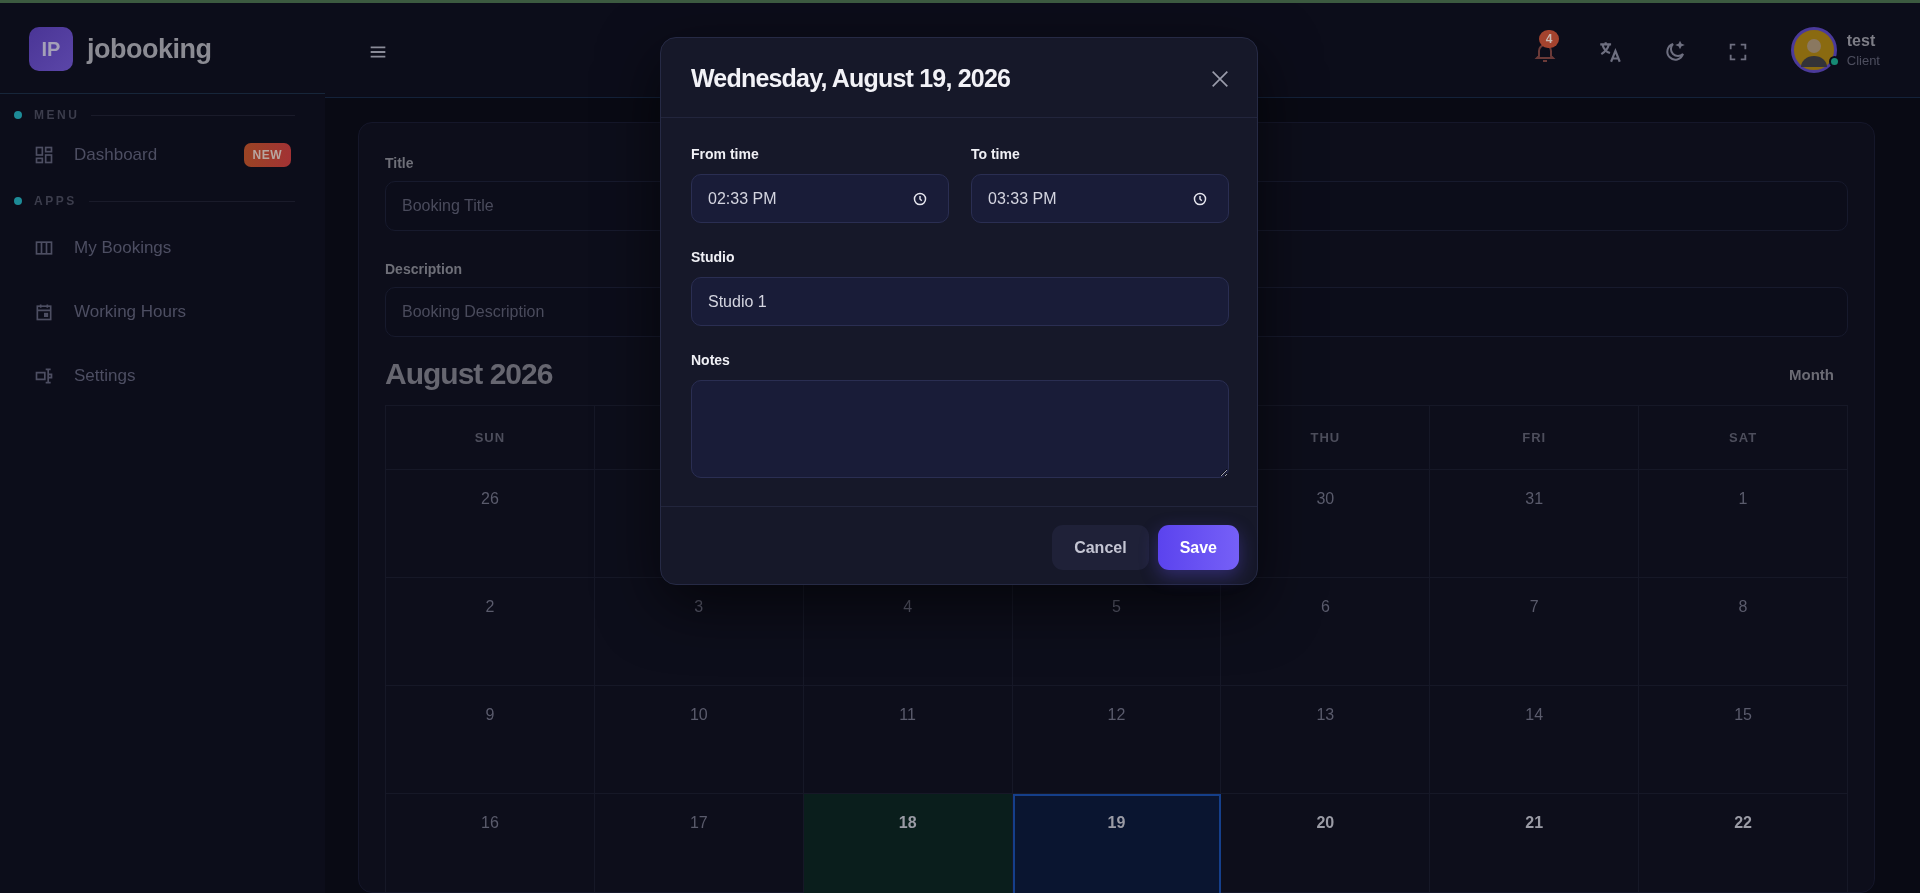 Image resolution: width=1920 pixels, height=893 pixels. What do you see at coordinates (710, 360) in the screenshot?
I see `field-label: Notes` at bounding box center [710, 360].